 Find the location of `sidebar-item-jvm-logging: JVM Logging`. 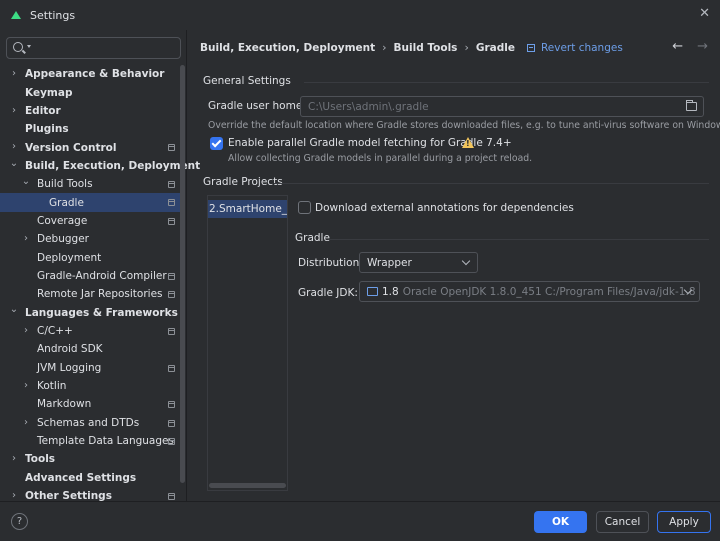

sidebar-item-jvm-logging: JVM Logging is located at coordinates (90, 368).